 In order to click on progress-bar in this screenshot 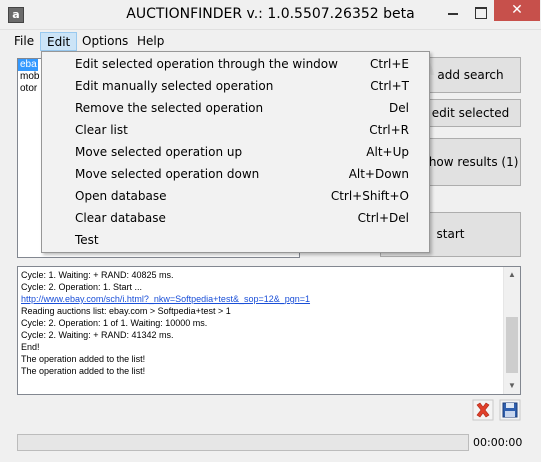, I will do `click(243, 442)`.